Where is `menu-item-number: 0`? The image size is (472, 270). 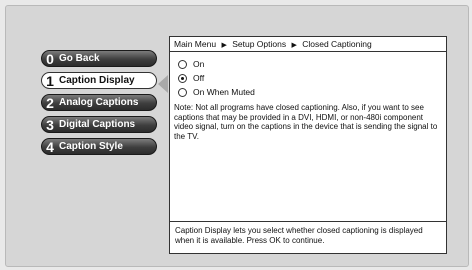
menu-item-number: 0 is located at coordinates (50, 58).